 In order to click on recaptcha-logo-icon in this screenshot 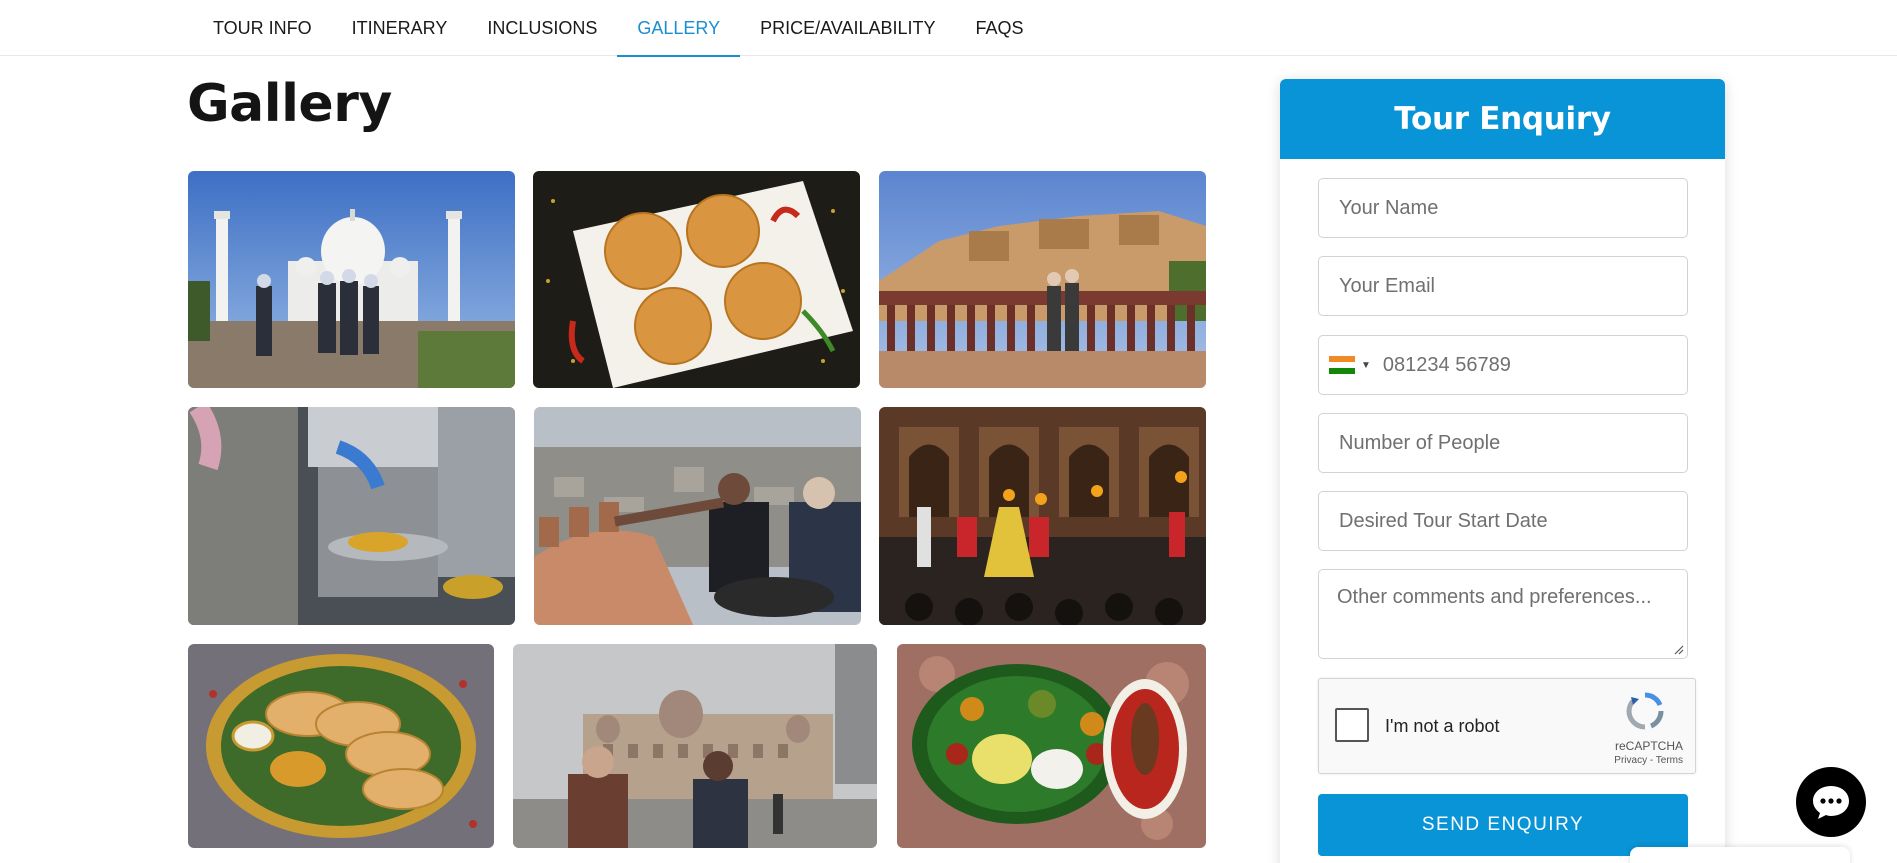, I will do `click(1645, 711)`.